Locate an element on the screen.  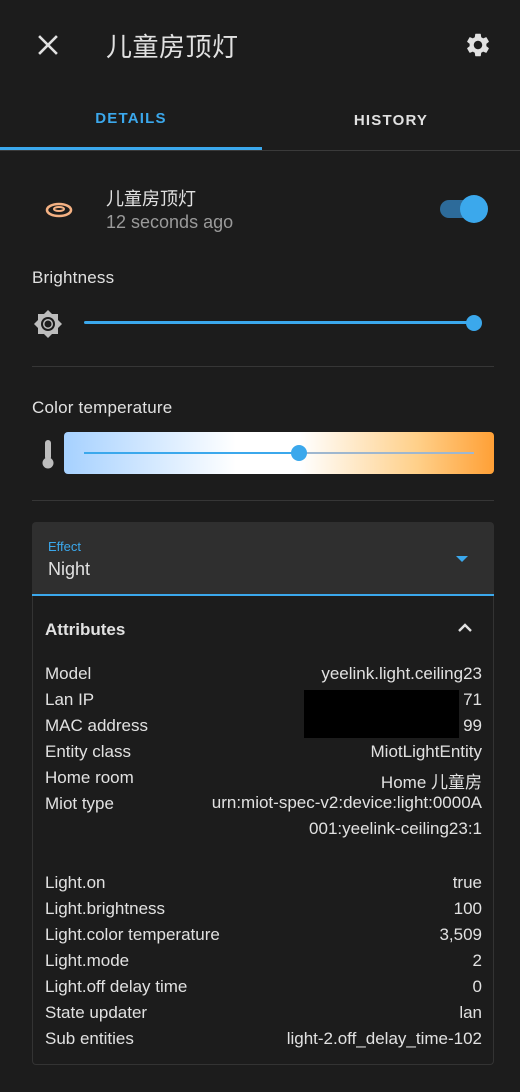
dialog-title: 儿童房顶灯 is located at coordinates (172, 47).